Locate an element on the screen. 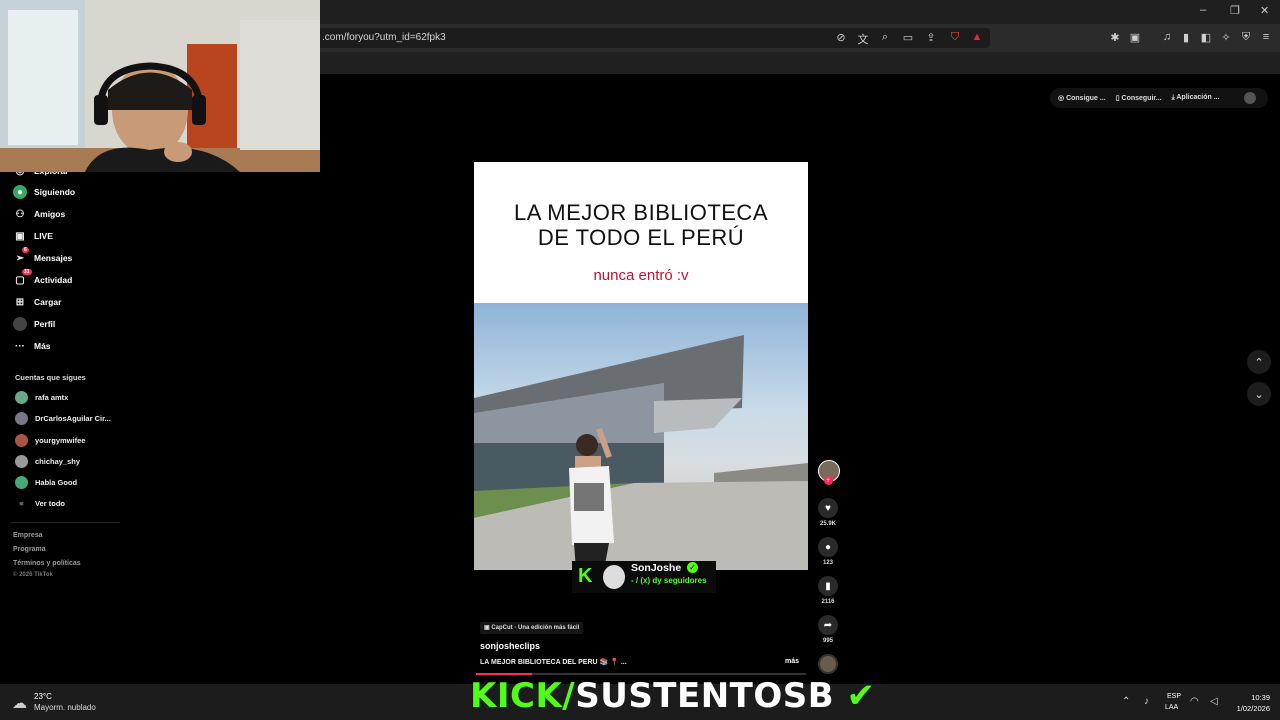  share-arrow-icon: ➦ is located at coordinates (828, 625).